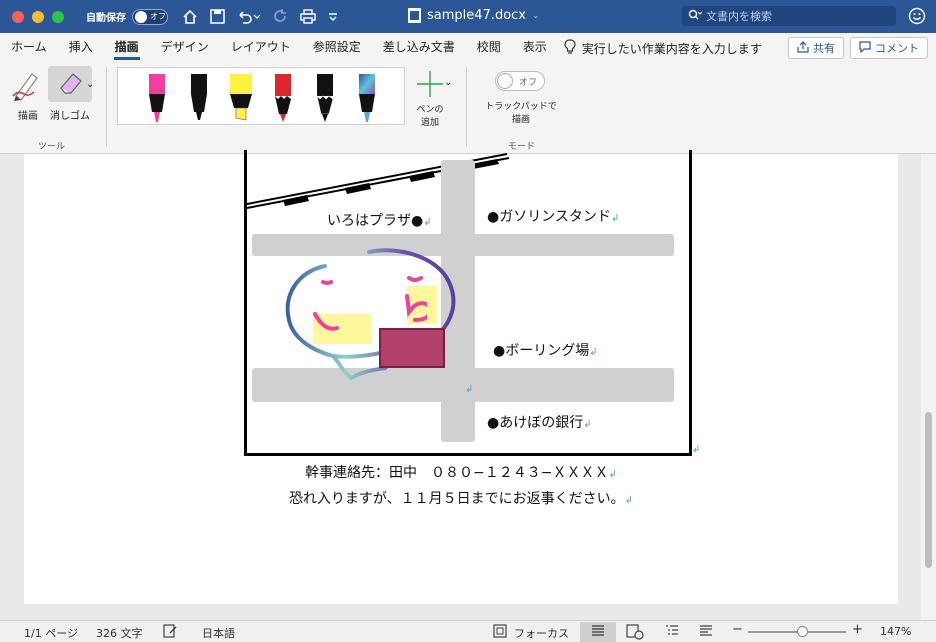 This screenshot has width=936, height=642. What do you see at coordinates (261, 96) in the screenshot?
I see `pen-gallery` at bounding box center [261, 96].